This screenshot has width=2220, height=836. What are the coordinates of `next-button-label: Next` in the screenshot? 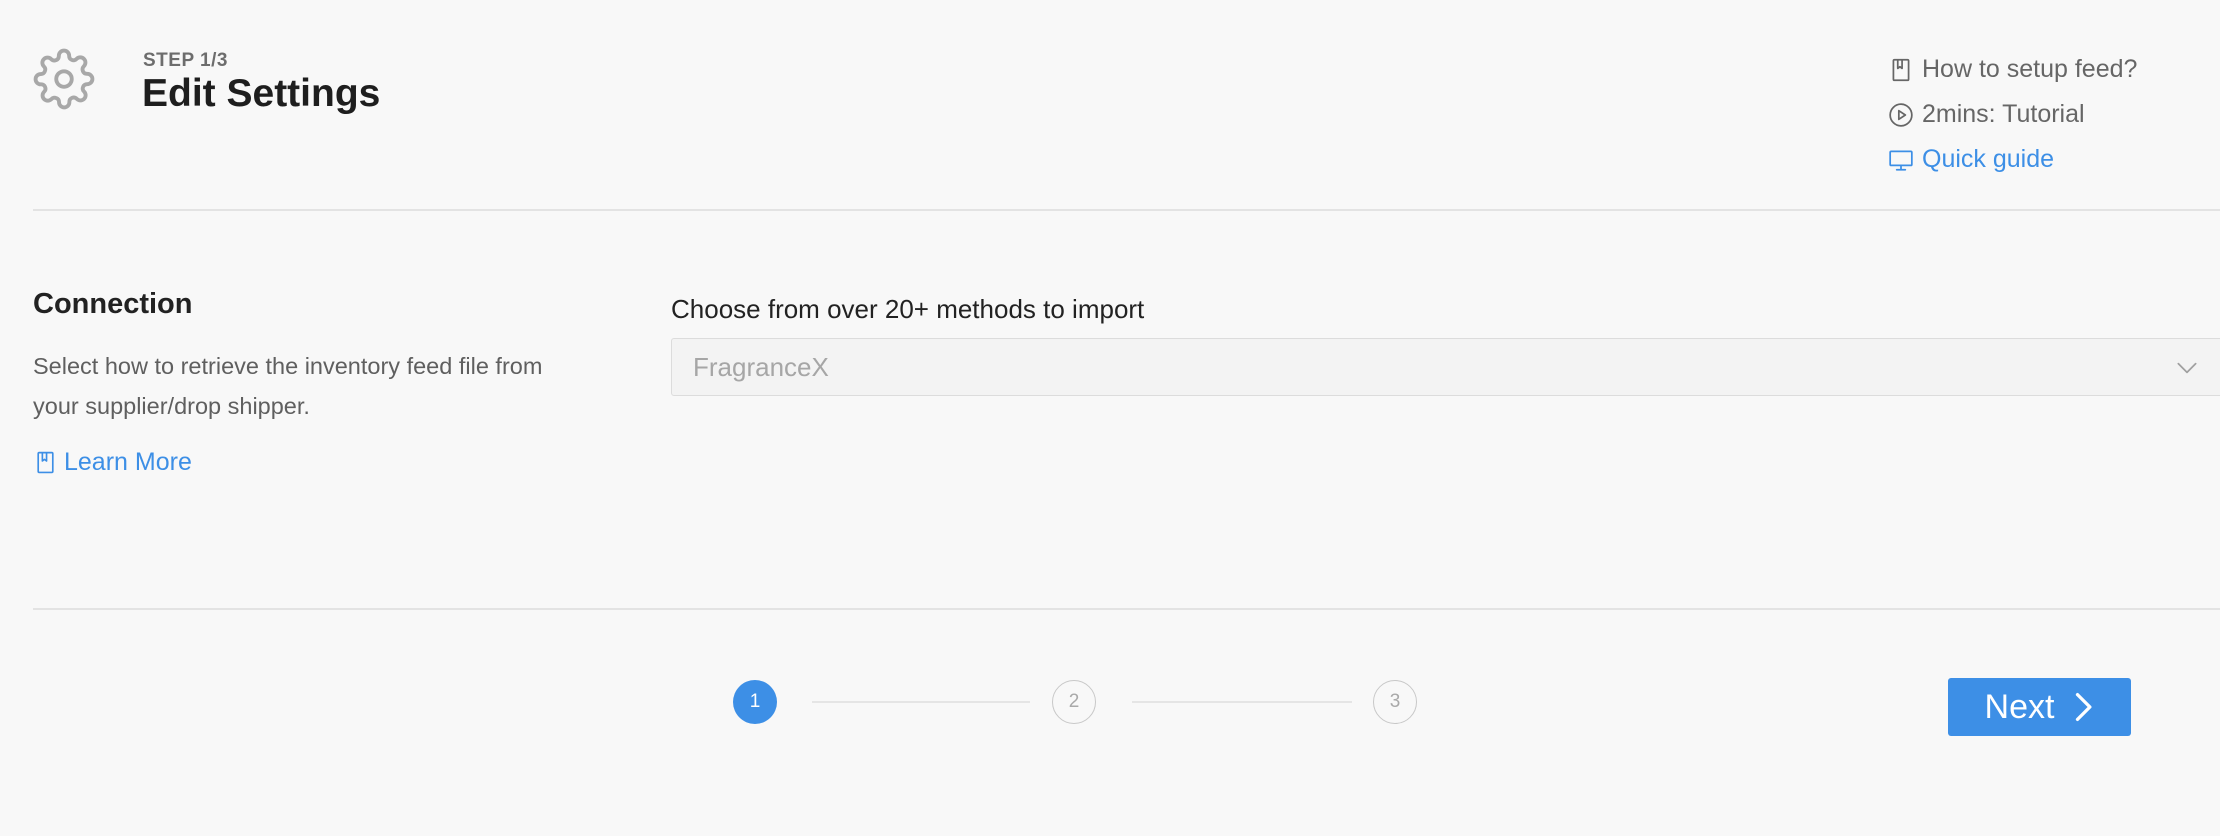 It's located at (2019, 706).